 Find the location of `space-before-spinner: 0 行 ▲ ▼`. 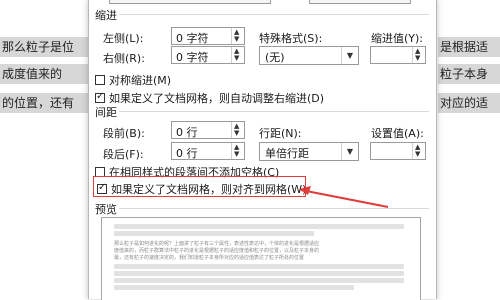

space-before-spinner: 0 行 ▲ ▼ is located at coordinates (208, 130).